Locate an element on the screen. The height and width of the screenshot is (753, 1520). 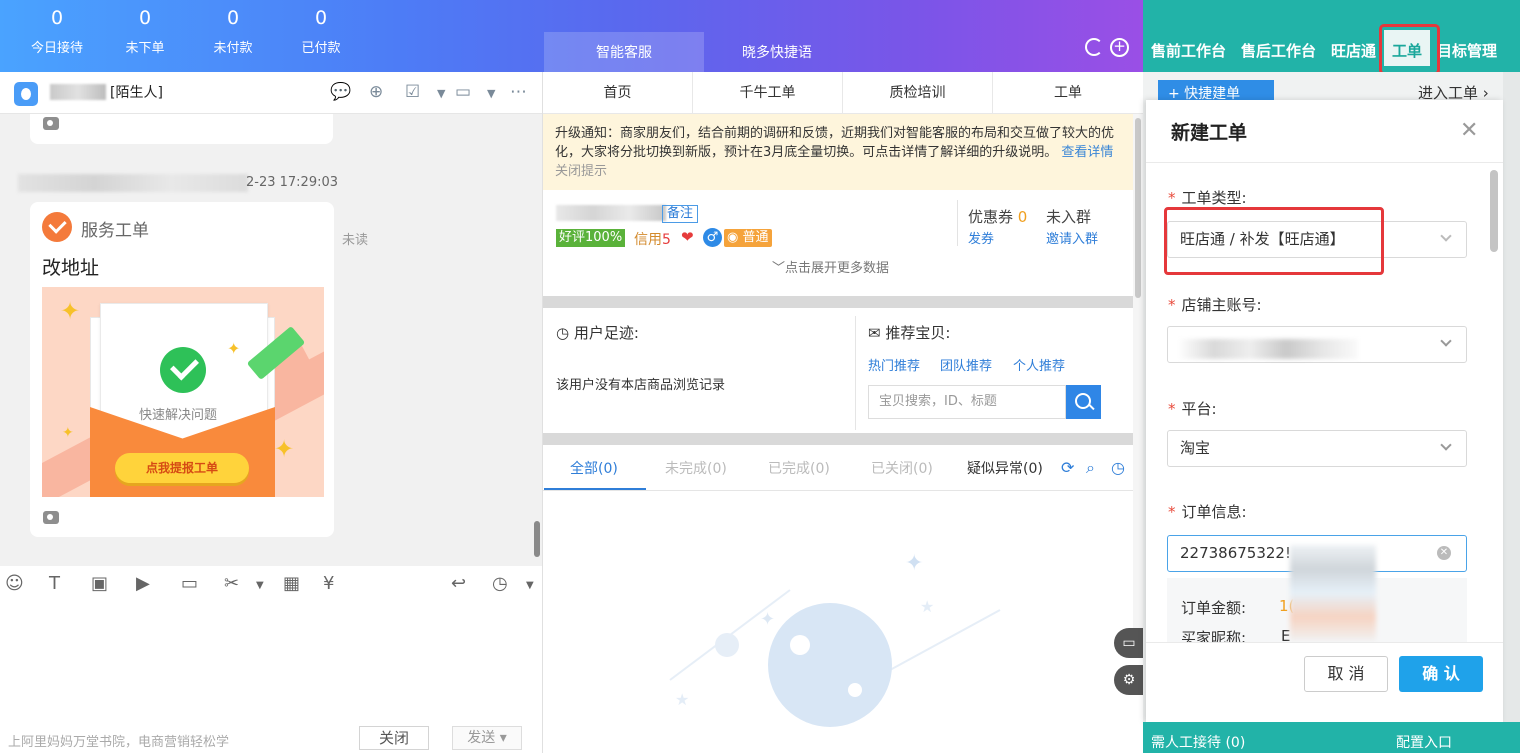
member-level-badge: ◉ 普通 is located at coordinates (748, 238).